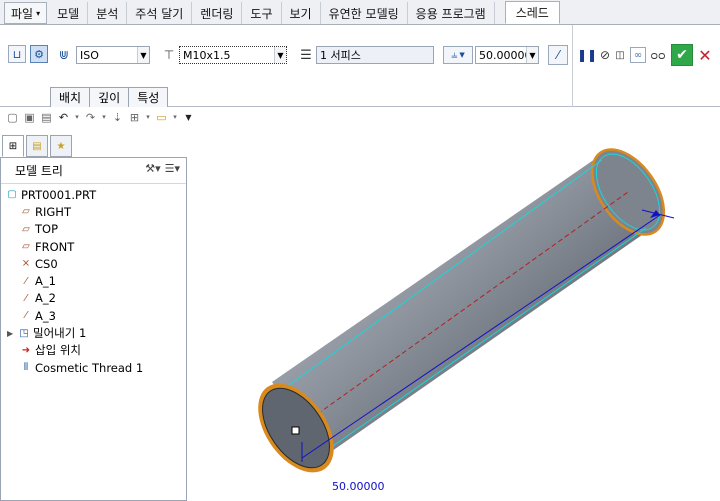 This screenshot has height=501, width=720. I want to click on tab-depth: 깊이, so click(109, 97).